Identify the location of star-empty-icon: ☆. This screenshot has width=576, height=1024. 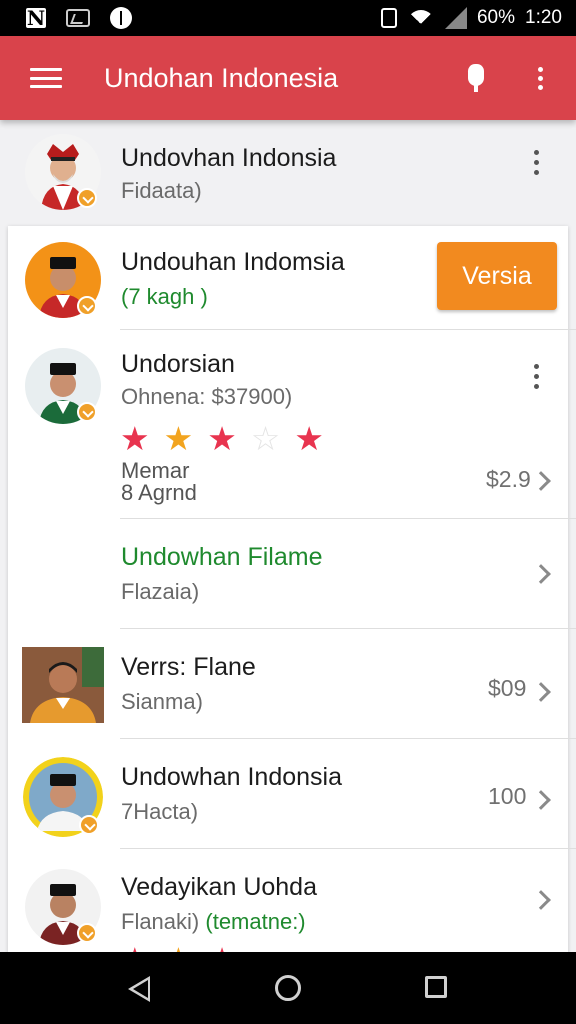
(265, 438).